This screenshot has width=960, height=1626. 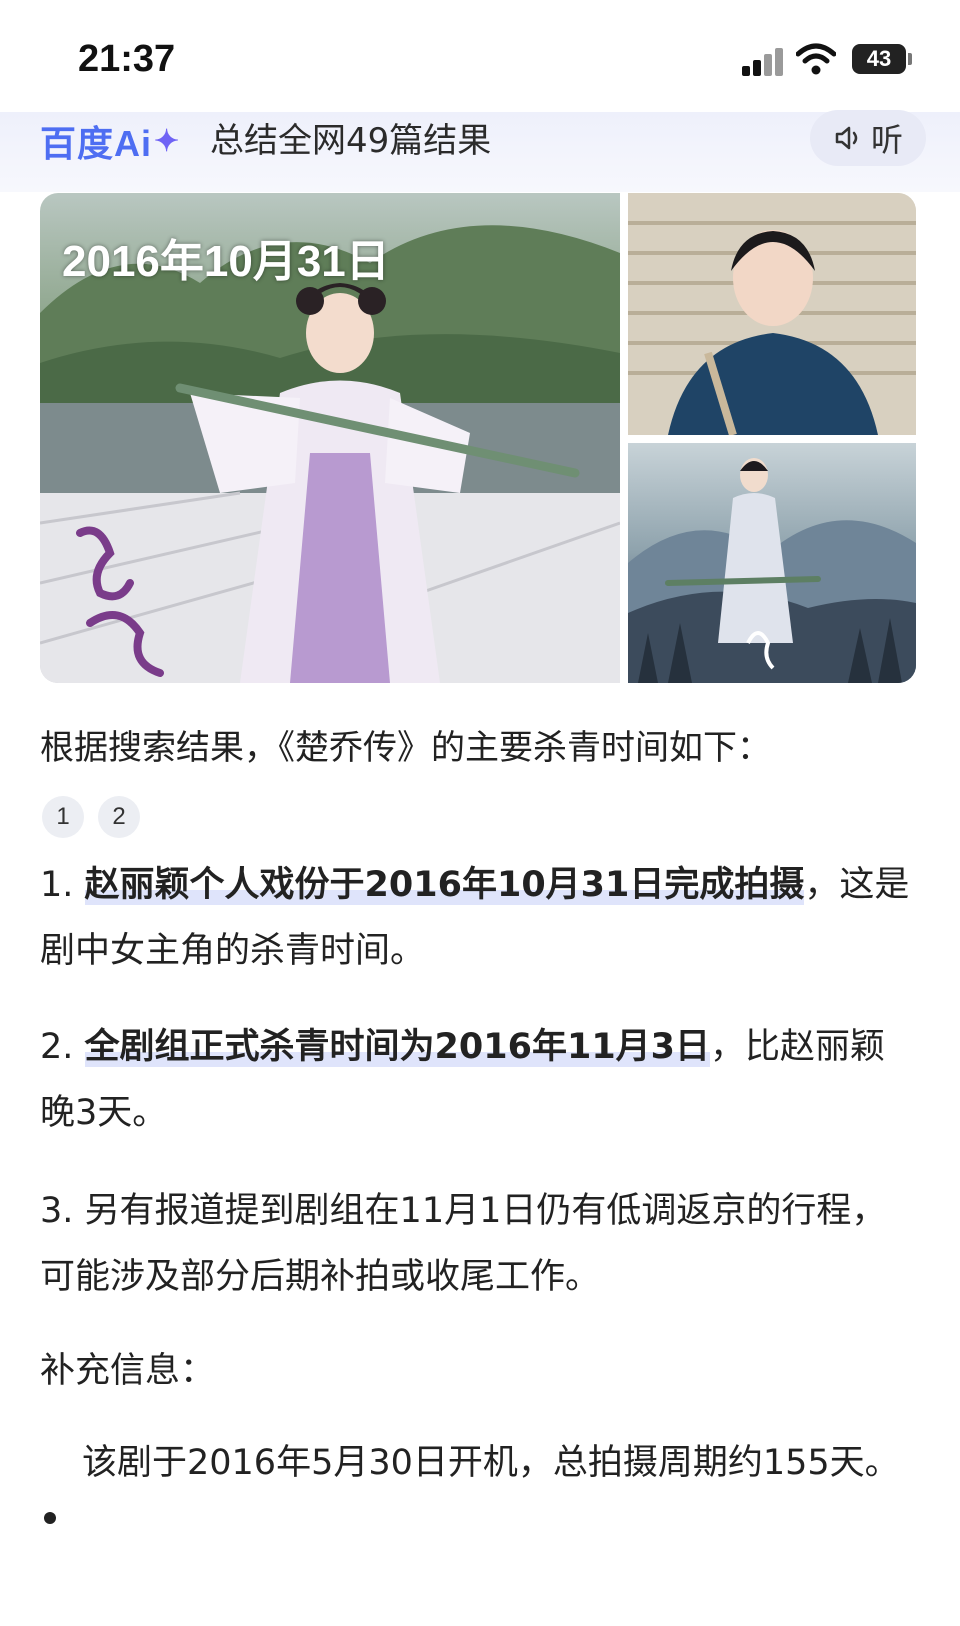 What do you see at coordinates (405, 748) in the screenshot?
I see `answer-intro: 根据搜索结果，《楚乔传》的主要杀青时间如下：` at bounding box center [405, 748].